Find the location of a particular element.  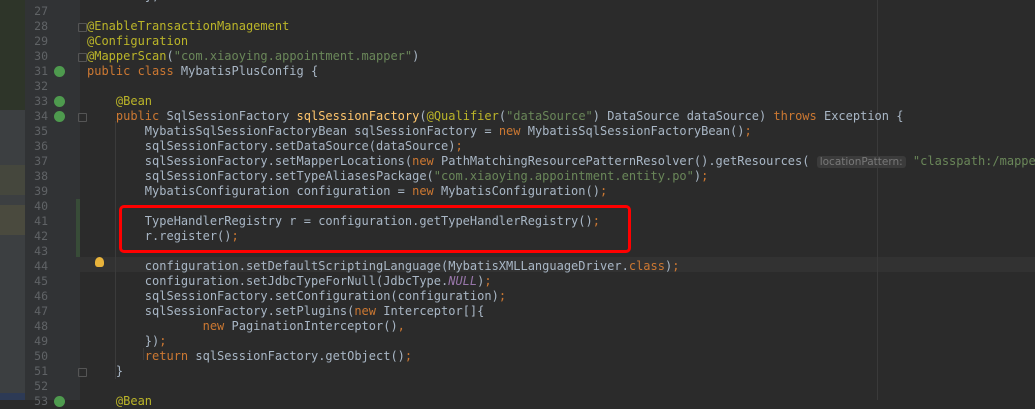

code-token: sqlSessionFactory.setPlugins( is located at coordinates (221, 311).